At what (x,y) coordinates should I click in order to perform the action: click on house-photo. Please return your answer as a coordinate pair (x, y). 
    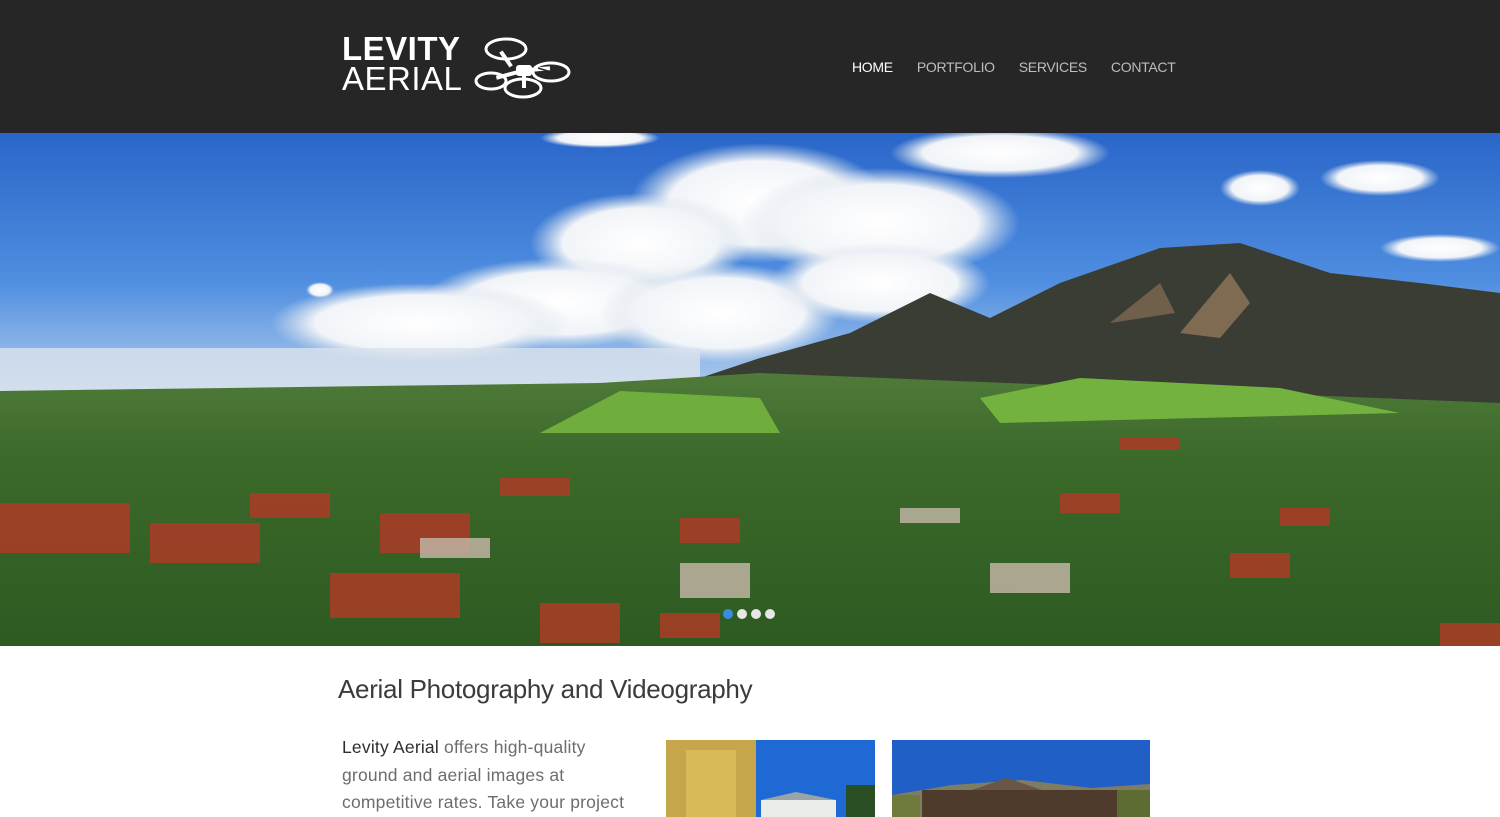
    Looking at the image, I should click on (770, 778).